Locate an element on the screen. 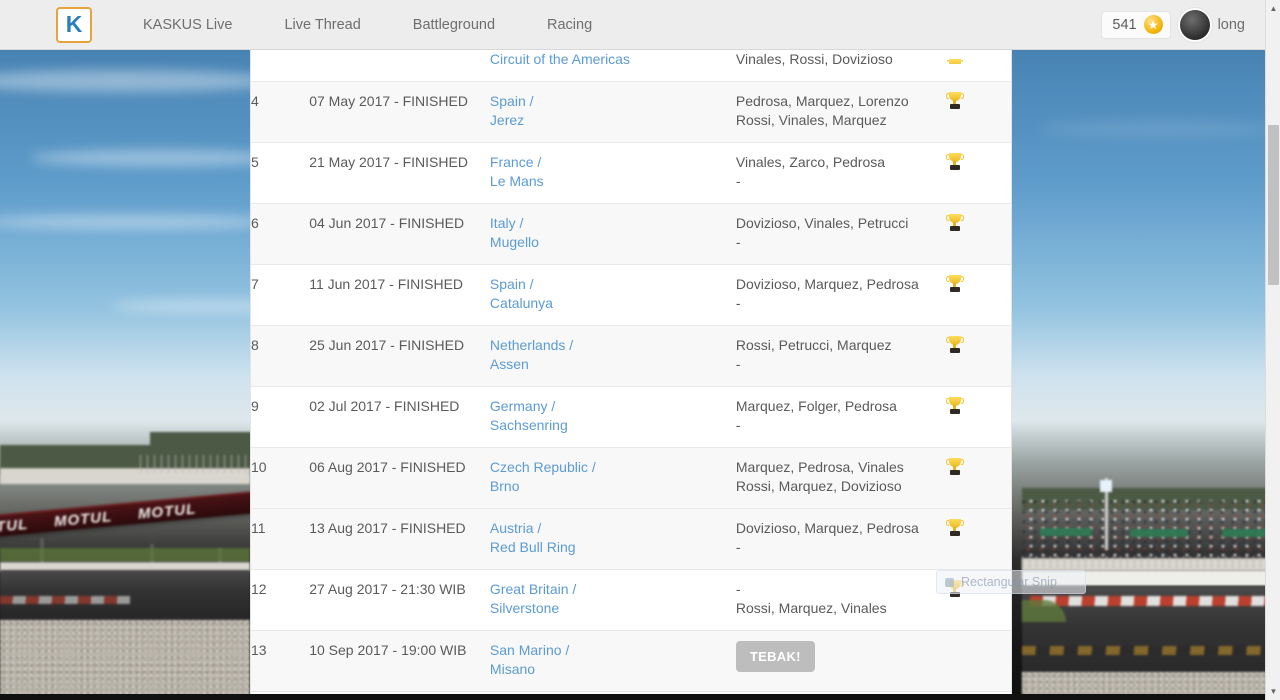 Image resolution: width=1280 pixels, height=700 pixels. race-circuit-link: Jerez is located at coordinates (613, 120).